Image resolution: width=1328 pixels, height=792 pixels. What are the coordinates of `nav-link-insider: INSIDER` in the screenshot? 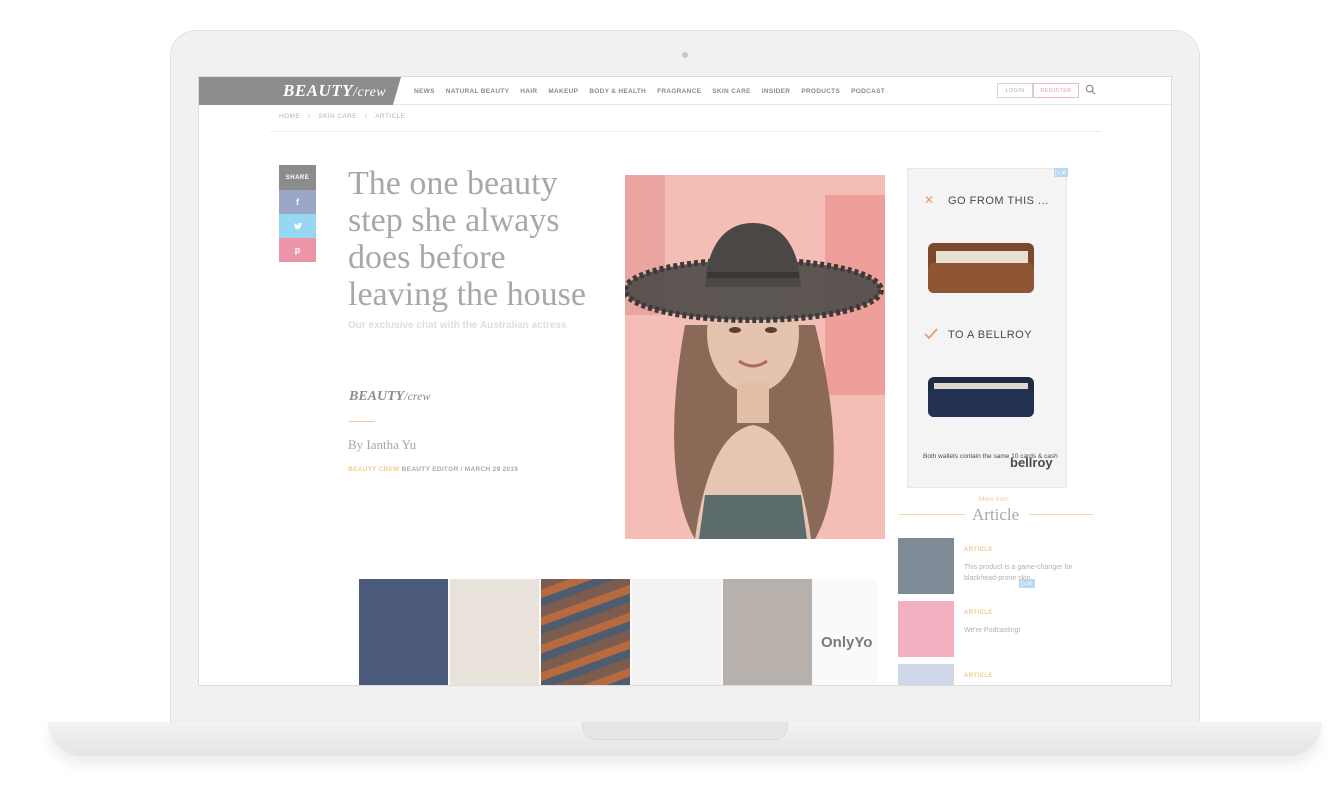 It's located at (776, 91).